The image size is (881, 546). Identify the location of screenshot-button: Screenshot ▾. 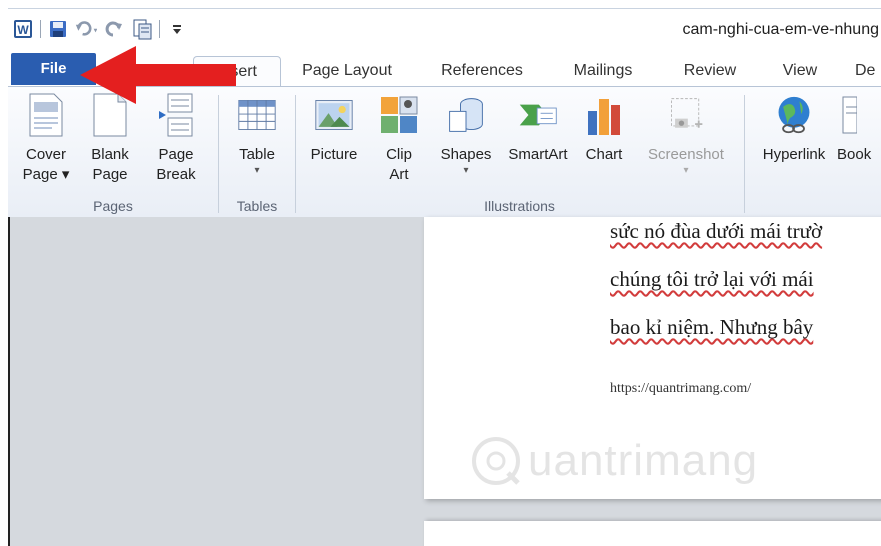
(686, 134).